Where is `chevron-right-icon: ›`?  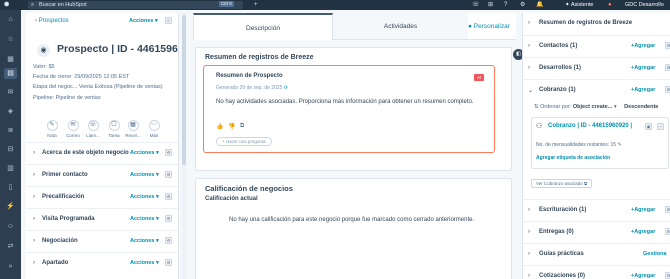 chevron-right-icon: › is located at coordinates (34, 263).